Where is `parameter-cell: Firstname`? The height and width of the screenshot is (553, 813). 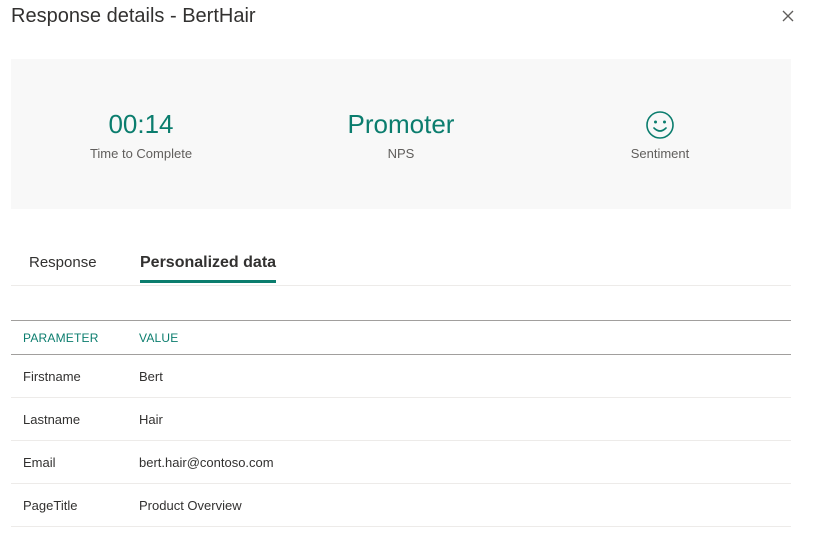 parameter-cell: Firstname is located at coordinates (52, 376).